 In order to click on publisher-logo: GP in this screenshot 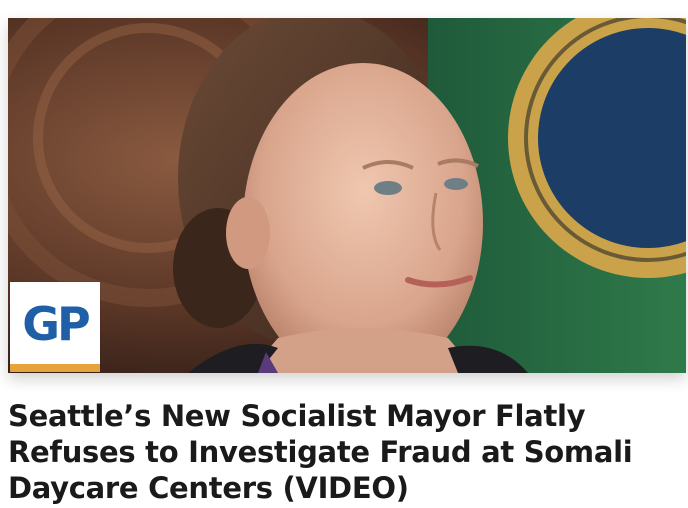, I will do `click(55, 327)`.